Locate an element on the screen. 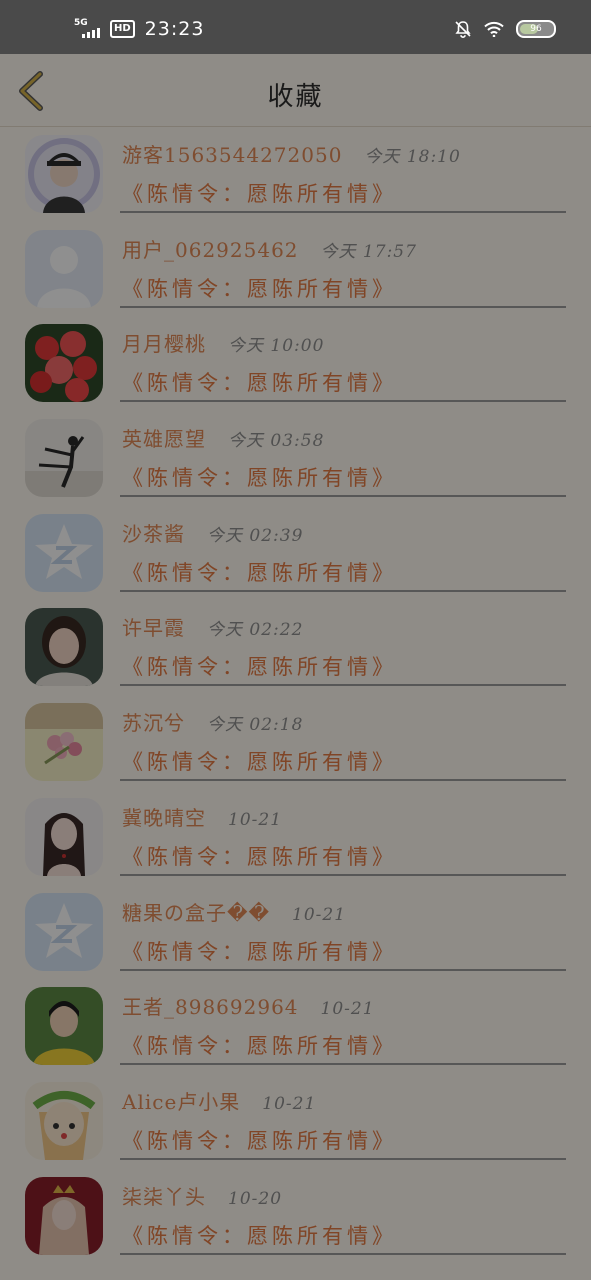  user-name: Alice卢小果 is located at coordinates (181, 1101).